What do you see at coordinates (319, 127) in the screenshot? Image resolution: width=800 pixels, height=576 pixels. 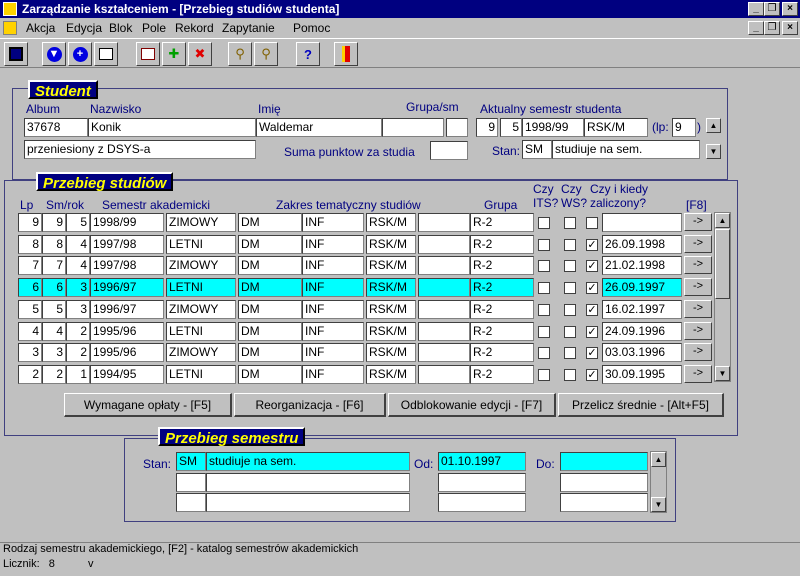 I see `imie-field: Waldemar` at bounding box center [319, 127].